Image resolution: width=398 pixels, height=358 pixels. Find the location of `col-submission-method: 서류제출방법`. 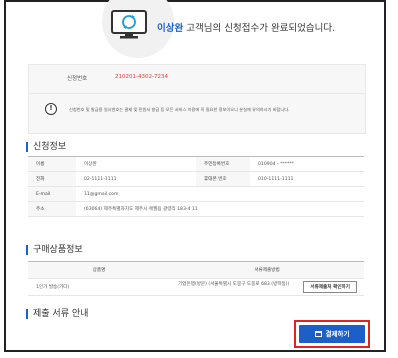

col-submission-method: 서류제출방법 is located at coordinates (267, 270).